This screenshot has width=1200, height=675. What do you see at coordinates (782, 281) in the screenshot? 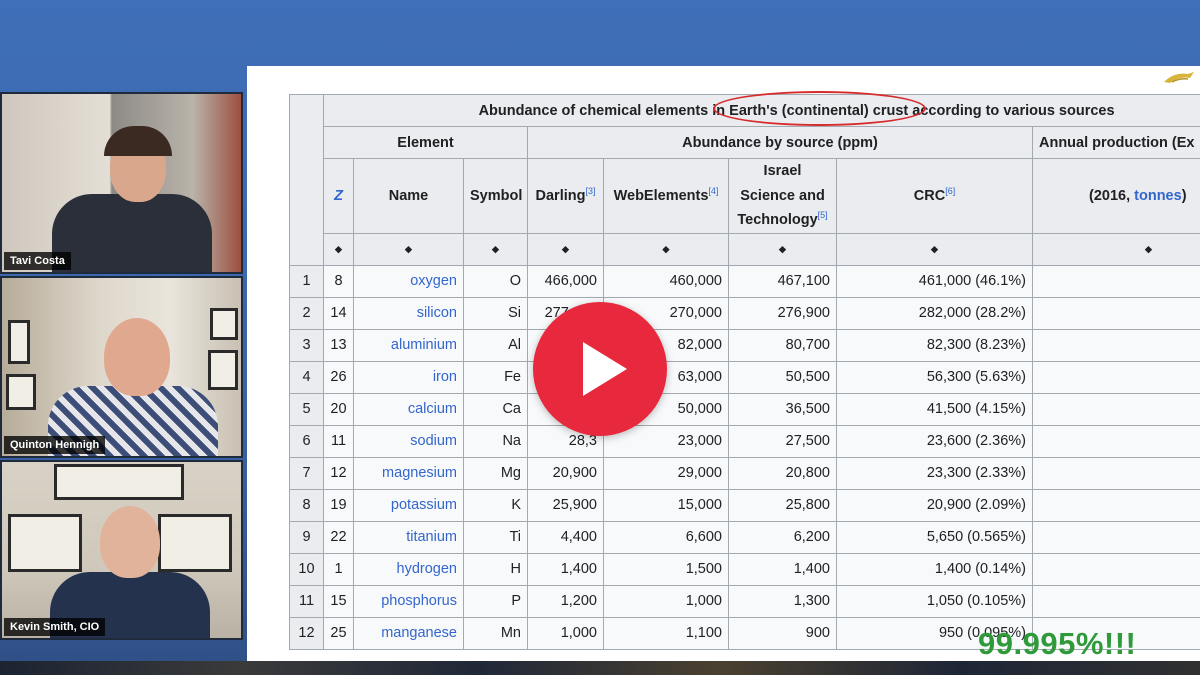
I see `cell-israel: 467,100` at bounding box center [782, 281].